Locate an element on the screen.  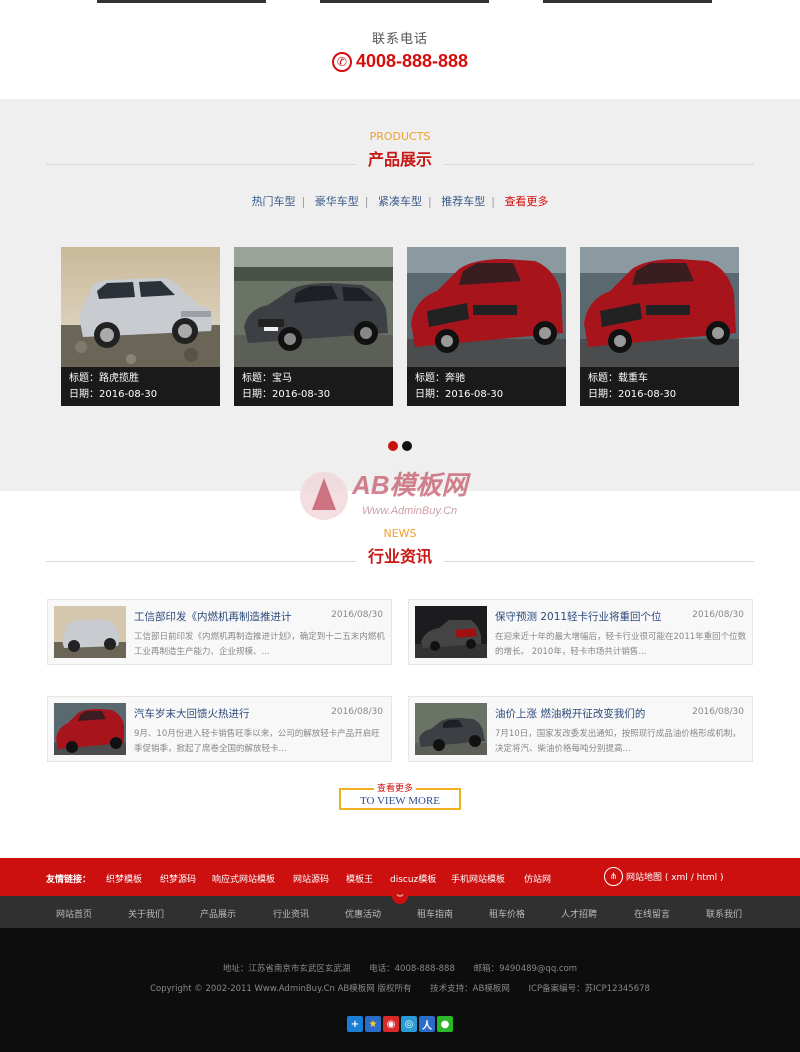
product-card: 标题：奔驰 日期：2016-08-30 is located at coordinates (486, 326).